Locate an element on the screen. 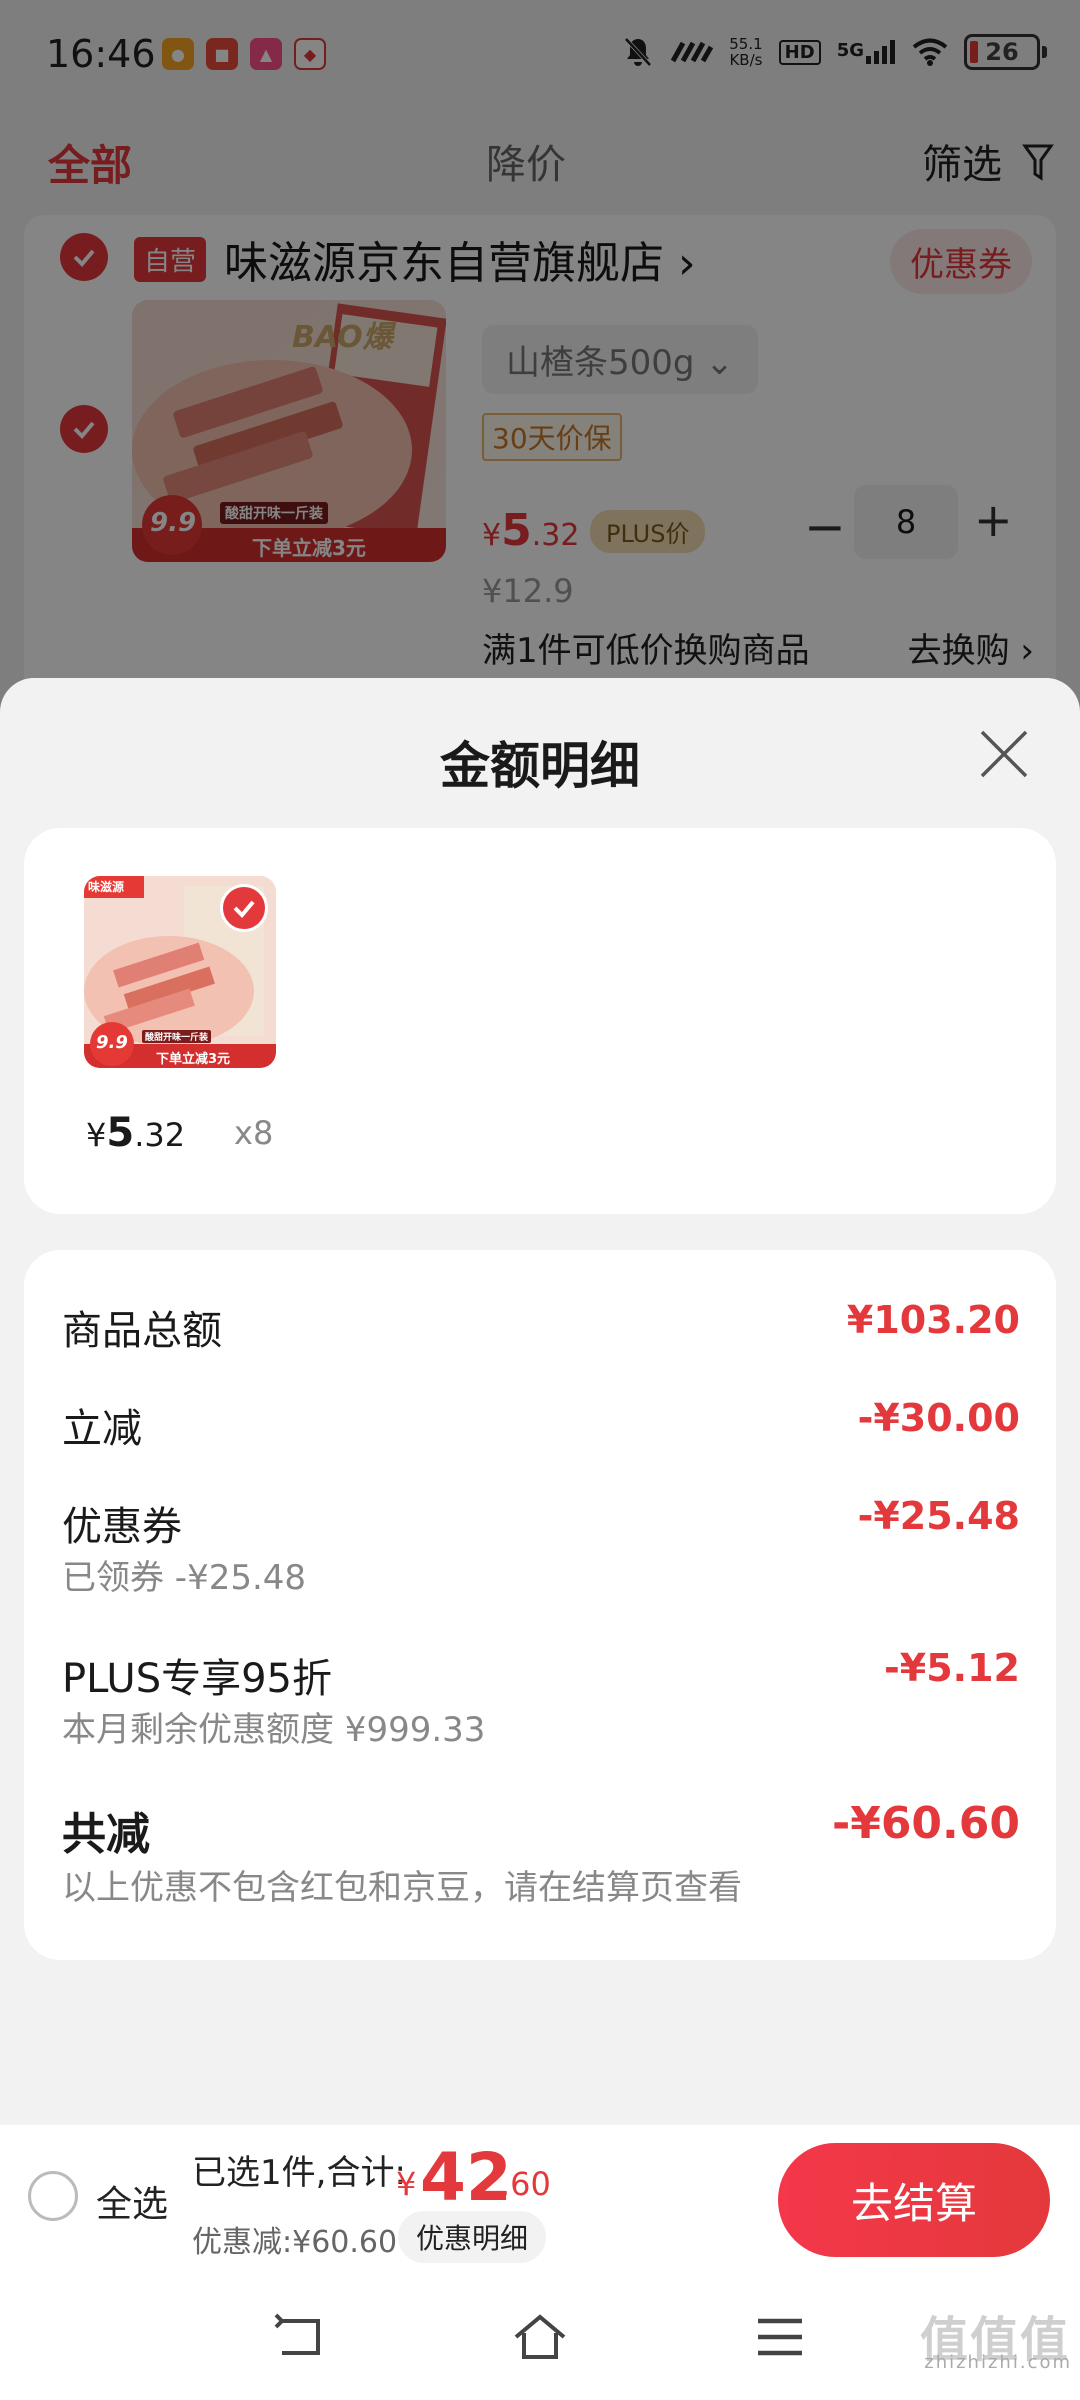  discount-summary: 优惠减:¥60.60 is located at coordinates (295, 2242).